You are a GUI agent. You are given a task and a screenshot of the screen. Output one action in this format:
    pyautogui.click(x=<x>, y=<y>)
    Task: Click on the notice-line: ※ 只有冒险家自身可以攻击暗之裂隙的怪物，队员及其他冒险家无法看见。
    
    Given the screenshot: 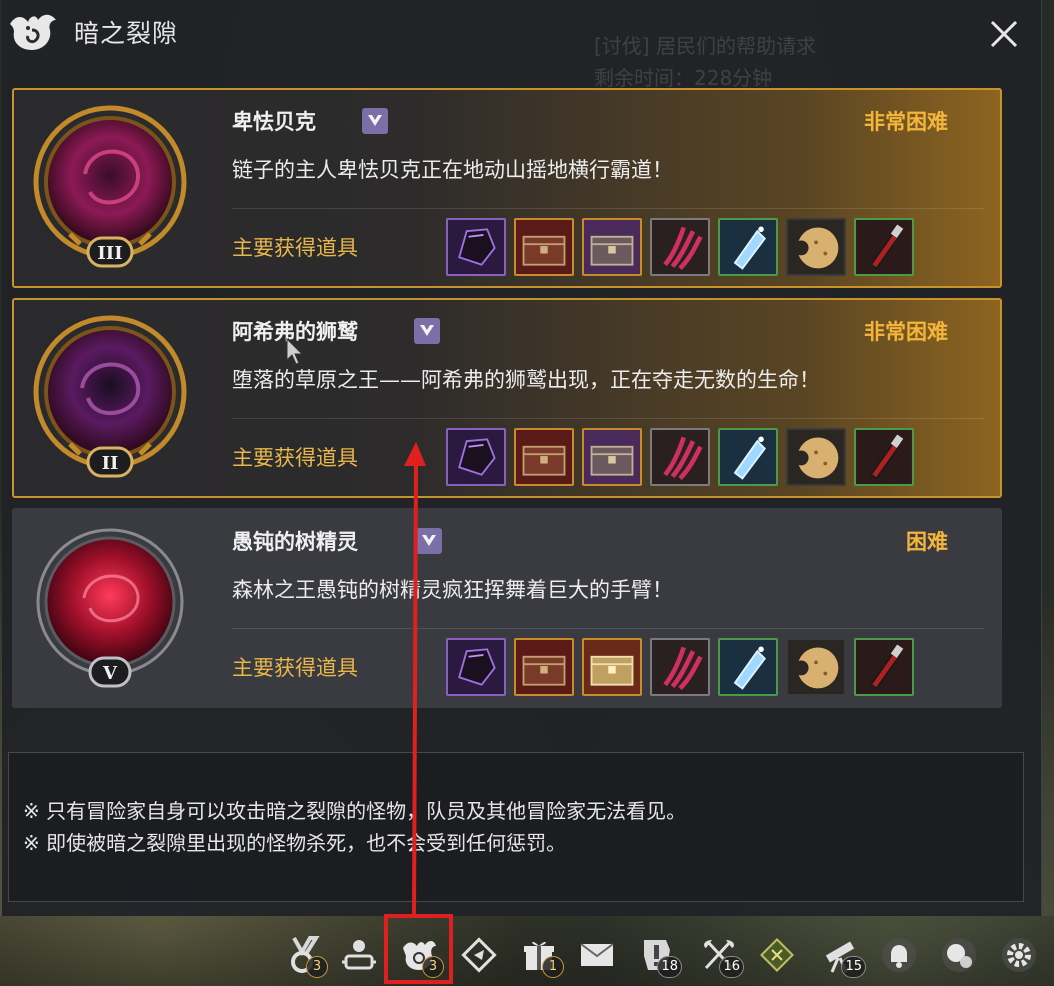 What is the action you would take?
    pyautogui.click(x=355, y=811)
    